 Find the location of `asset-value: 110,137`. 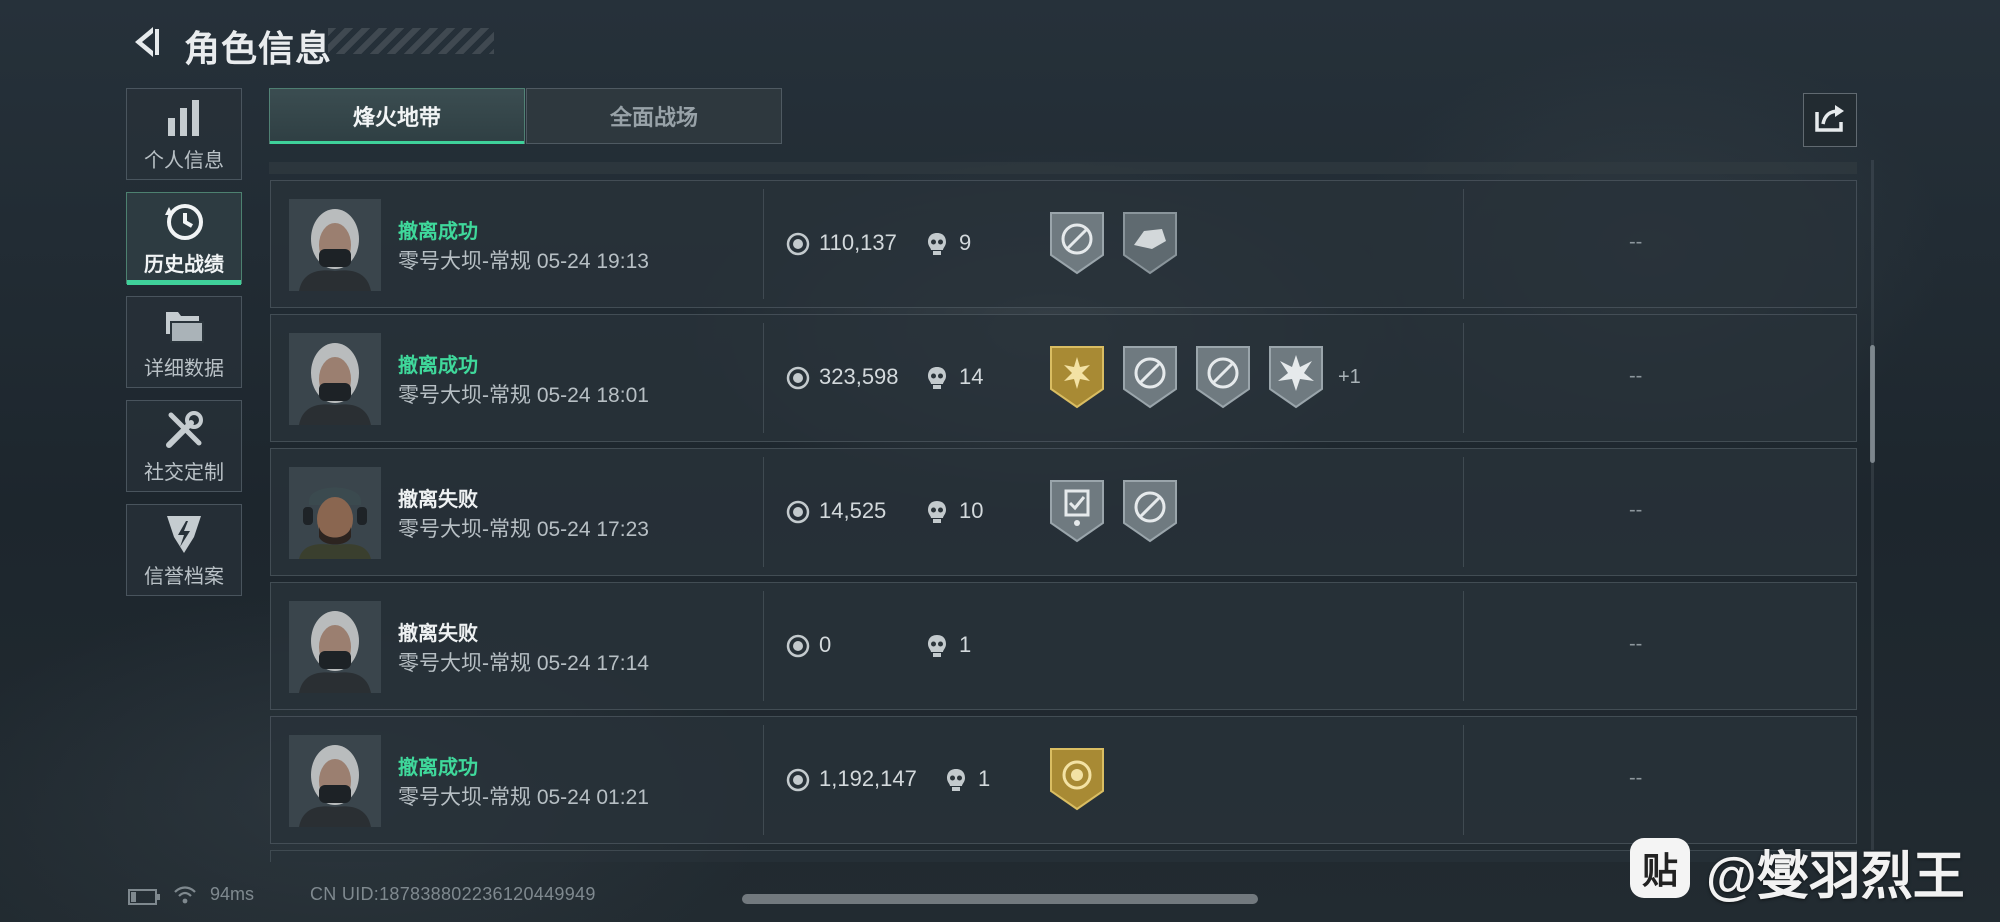

asset-value: 110,137 is located at coordinates (858, 242).